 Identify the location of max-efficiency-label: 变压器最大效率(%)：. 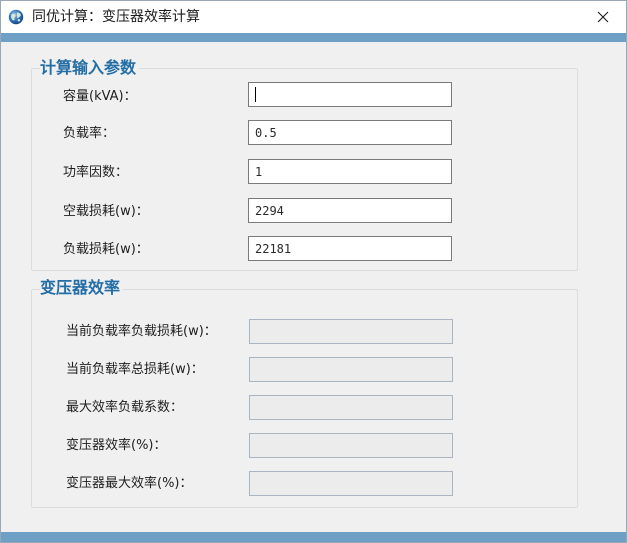
(129, 483).